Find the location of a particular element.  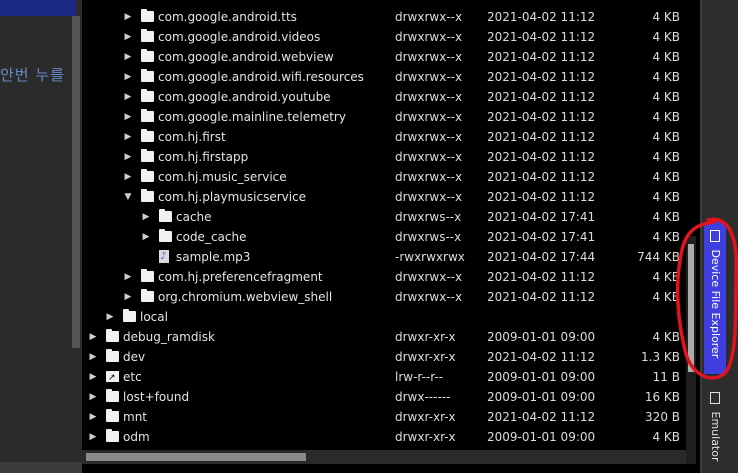

editor-status-area is located at coordinates (41, 467).